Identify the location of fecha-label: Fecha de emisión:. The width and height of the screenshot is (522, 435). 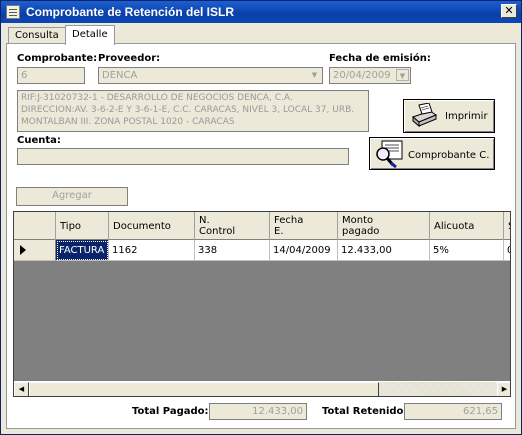
(380, 58).